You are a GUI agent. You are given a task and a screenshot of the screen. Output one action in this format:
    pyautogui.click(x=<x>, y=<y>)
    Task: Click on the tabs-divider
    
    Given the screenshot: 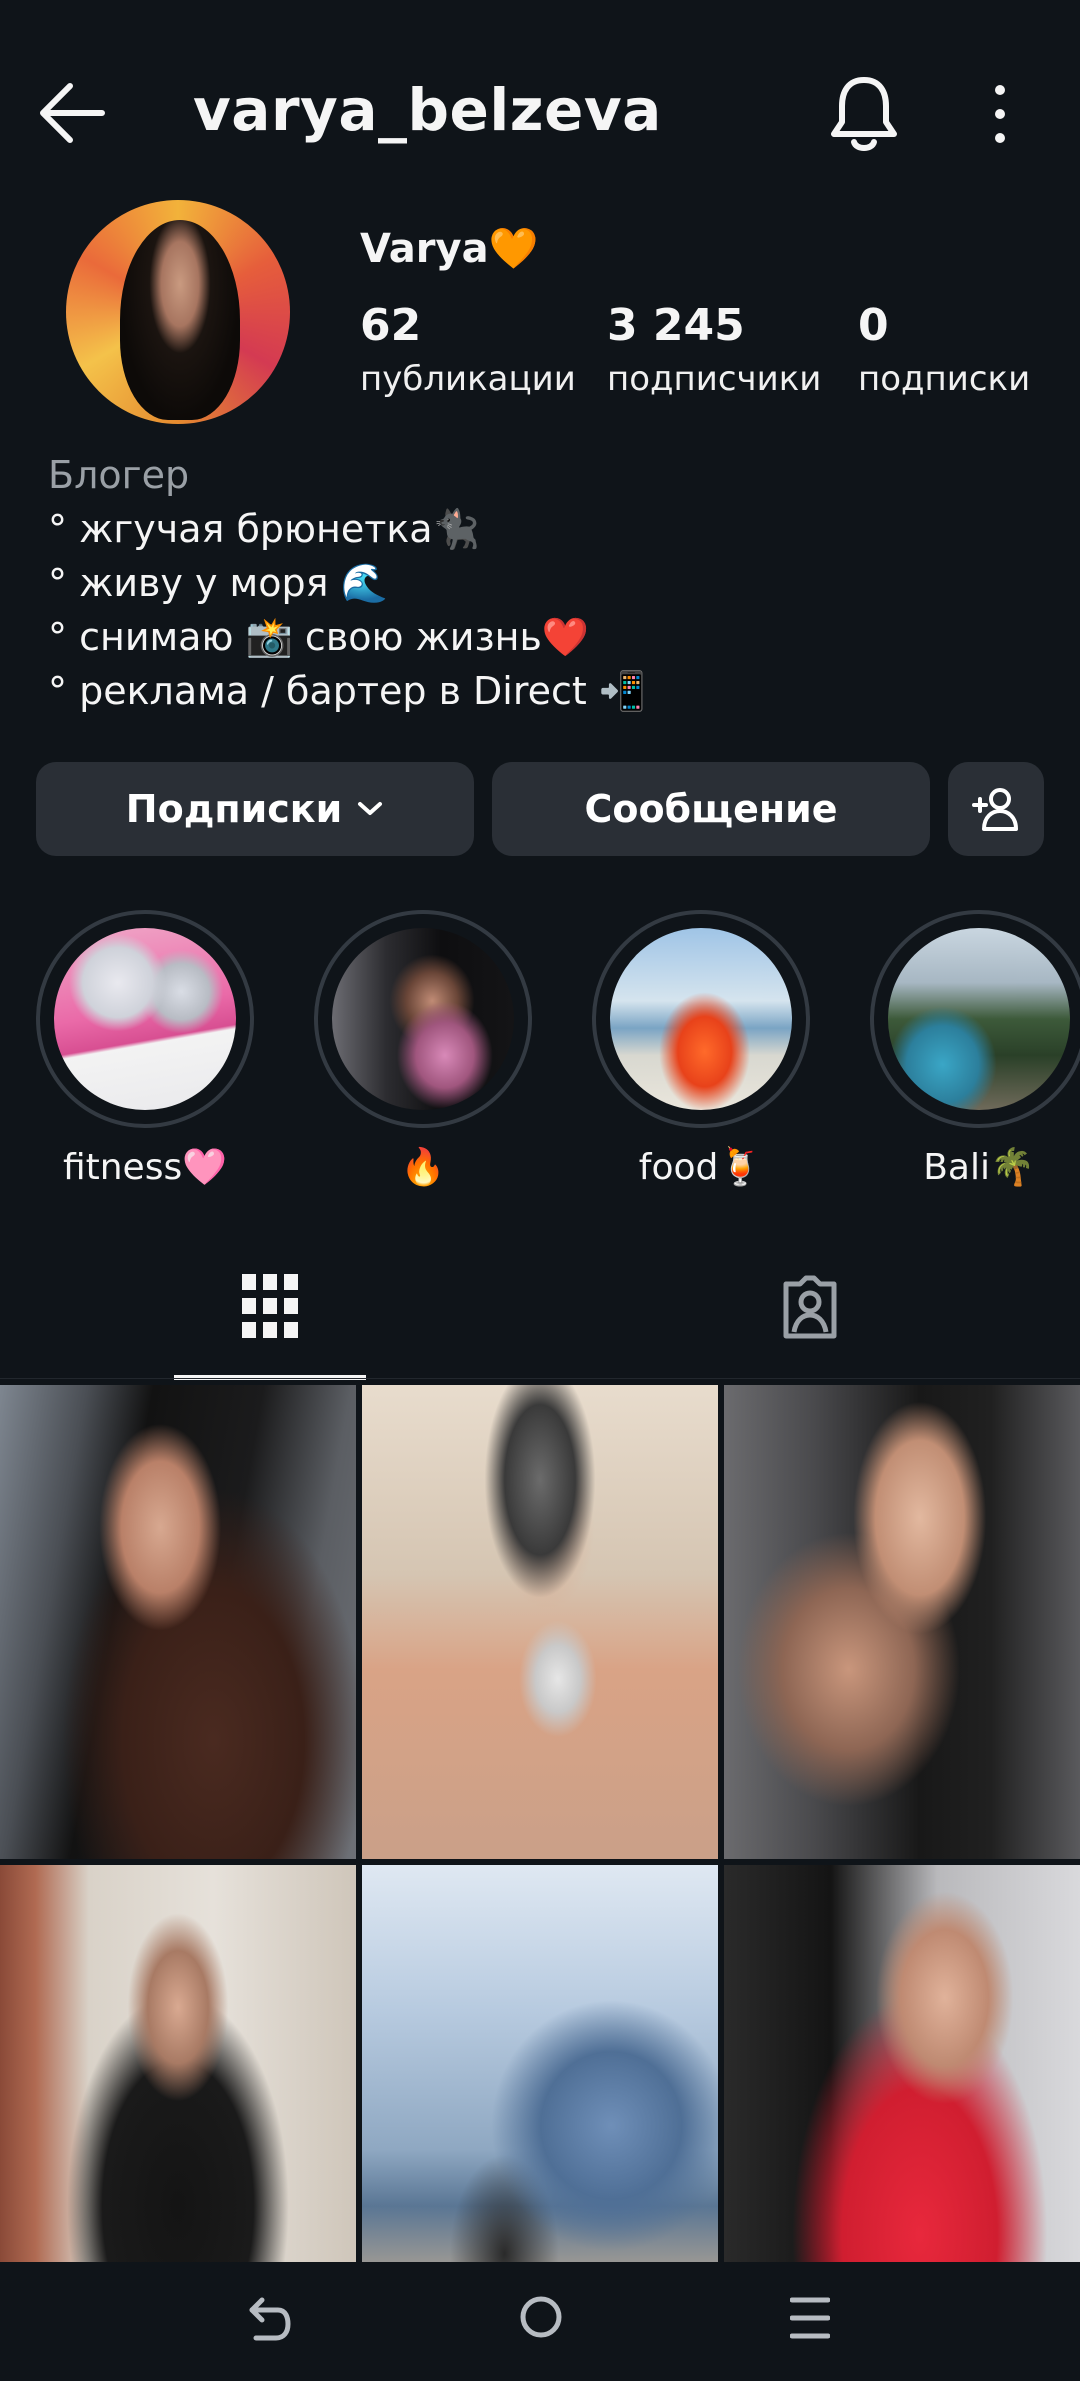 What is the action you would take?
    pyautogui.click(x=540, y=1378)
    